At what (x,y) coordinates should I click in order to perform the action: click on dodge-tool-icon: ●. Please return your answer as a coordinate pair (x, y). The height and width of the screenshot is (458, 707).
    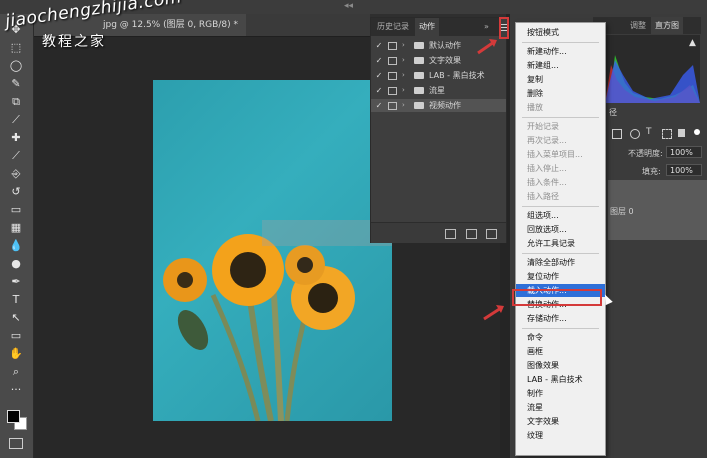
    Looking at the image, I should click on (16, 264).